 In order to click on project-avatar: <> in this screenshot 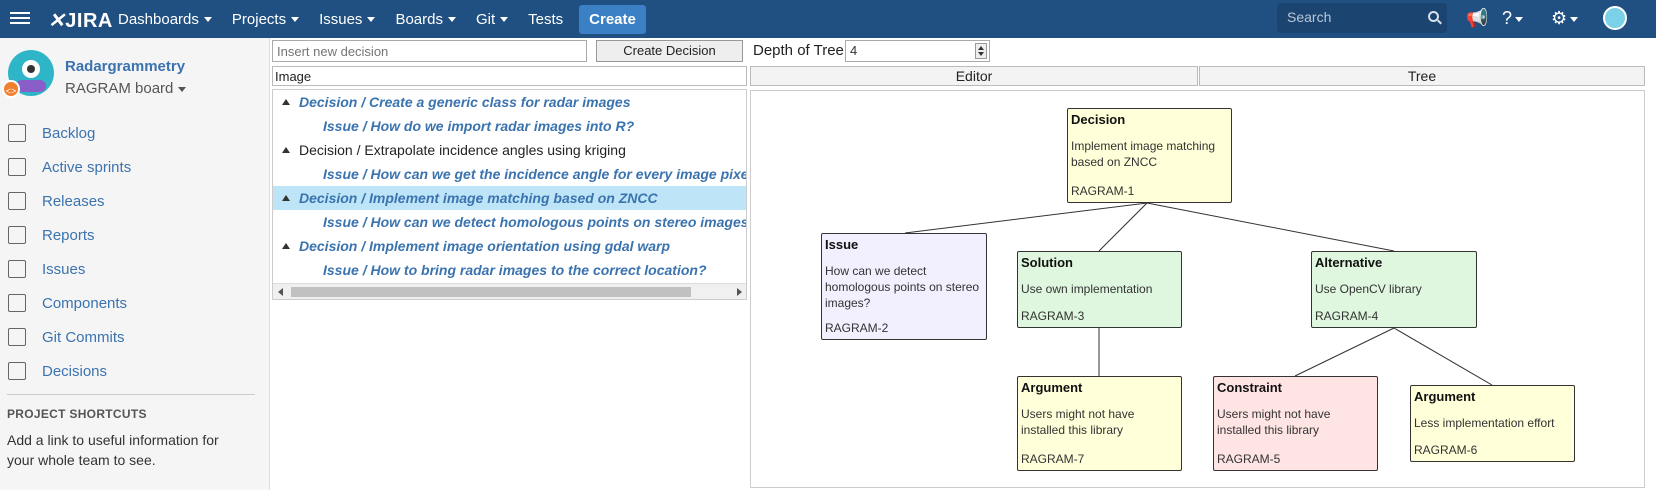, I will do `click(28, 74)`.